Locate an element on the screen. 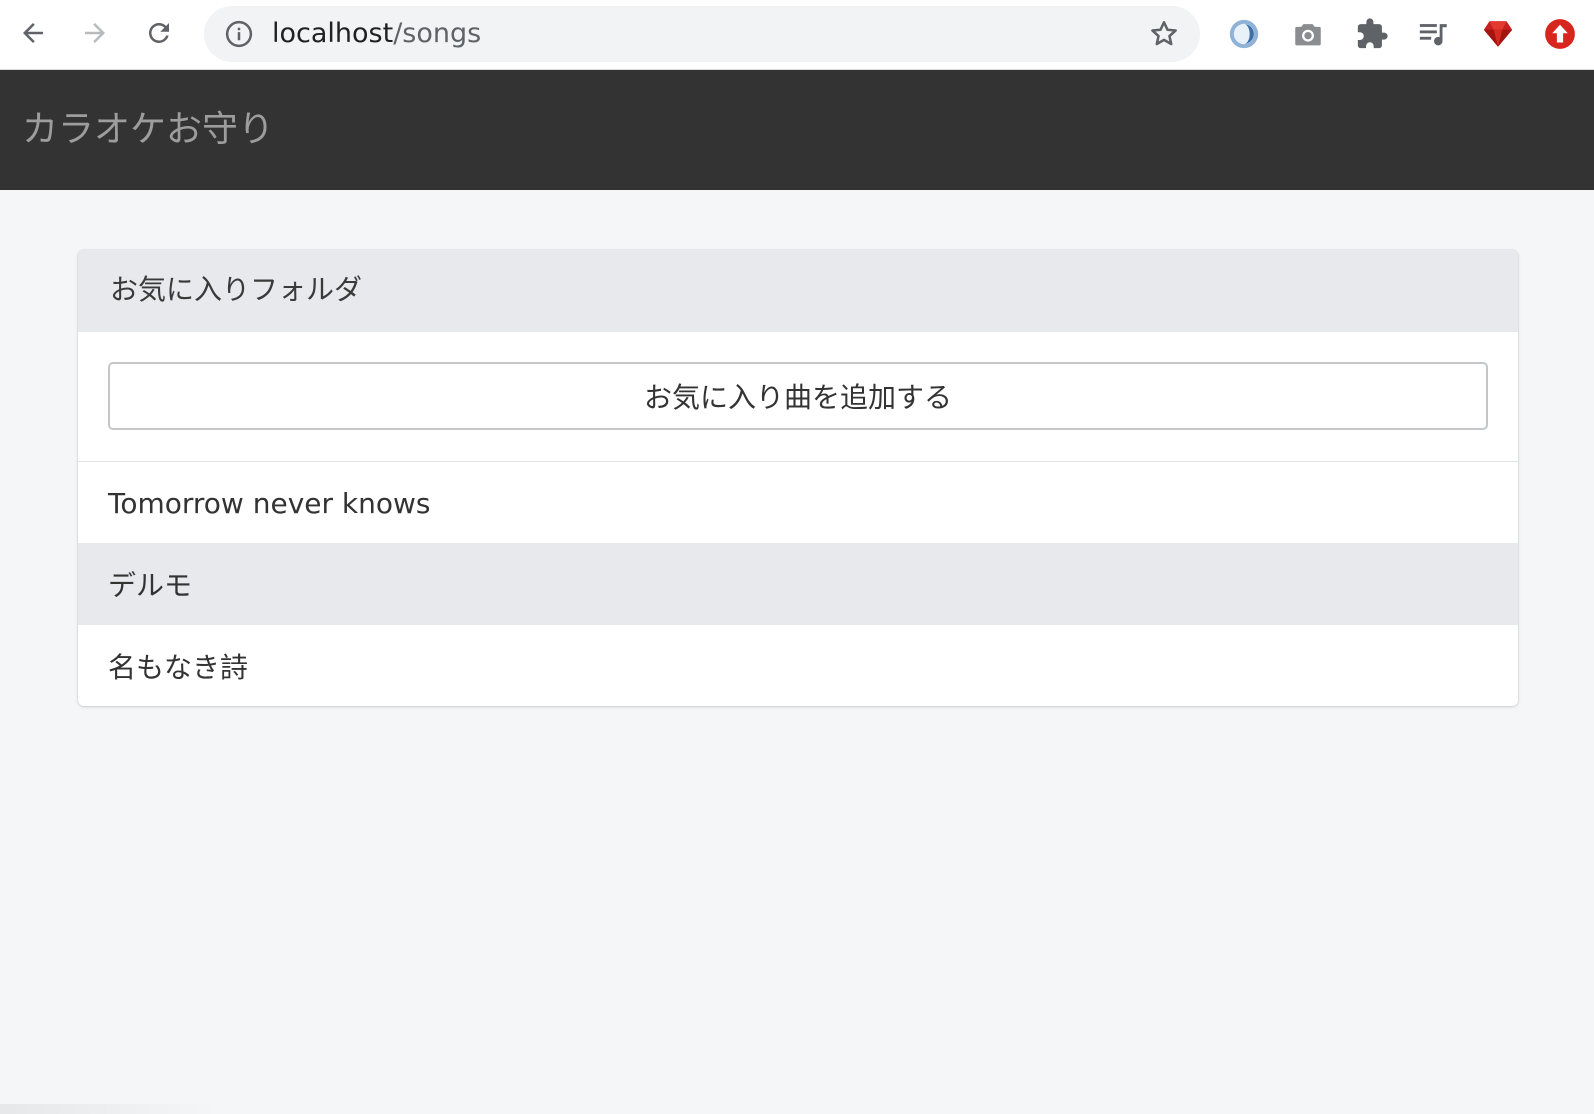 The image size is (1594, 1114). back-arrow-icon is located at coordinates (33, 33).